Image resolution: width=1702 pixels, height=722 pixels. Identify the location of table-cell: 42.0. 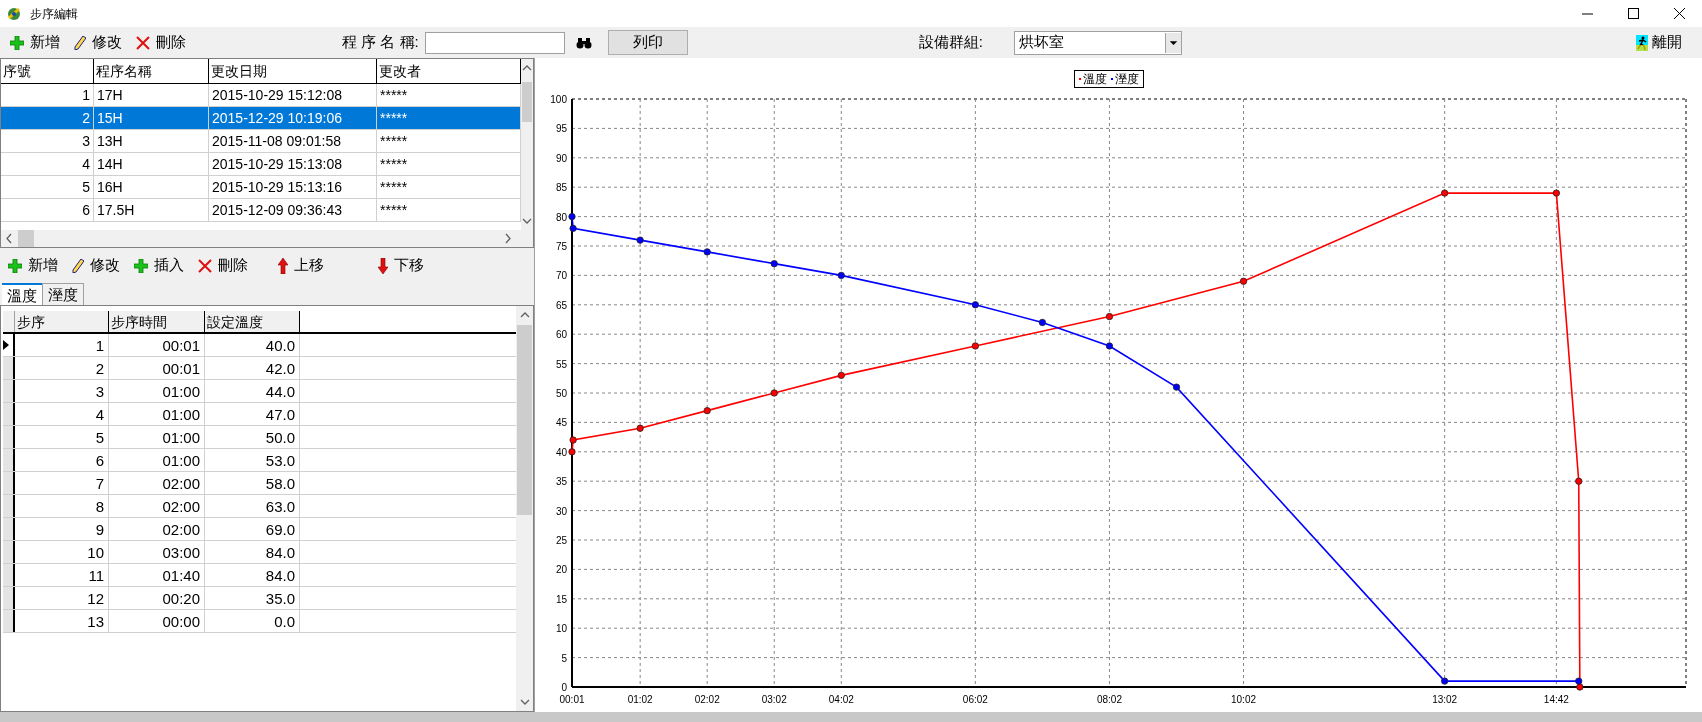
(252, 368).